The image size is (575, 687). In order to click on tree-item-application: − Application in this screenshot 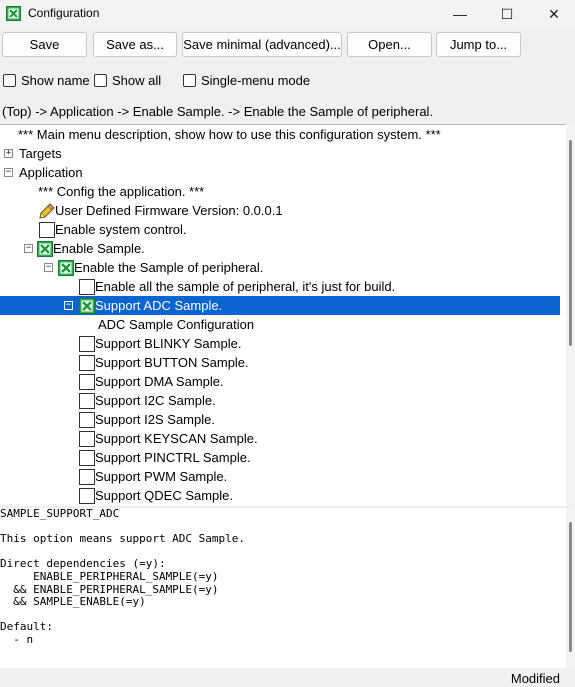, I will do `click(284, 172)`.